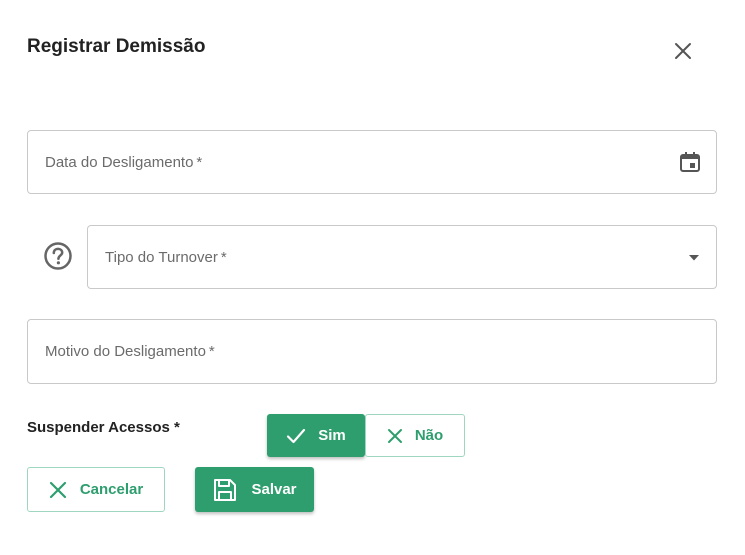 This screenshot has height=555, width=745. What do you see at coordinates (225, 489) in the screenshot?
I see `save-icon` at bounding box center [225, 489].